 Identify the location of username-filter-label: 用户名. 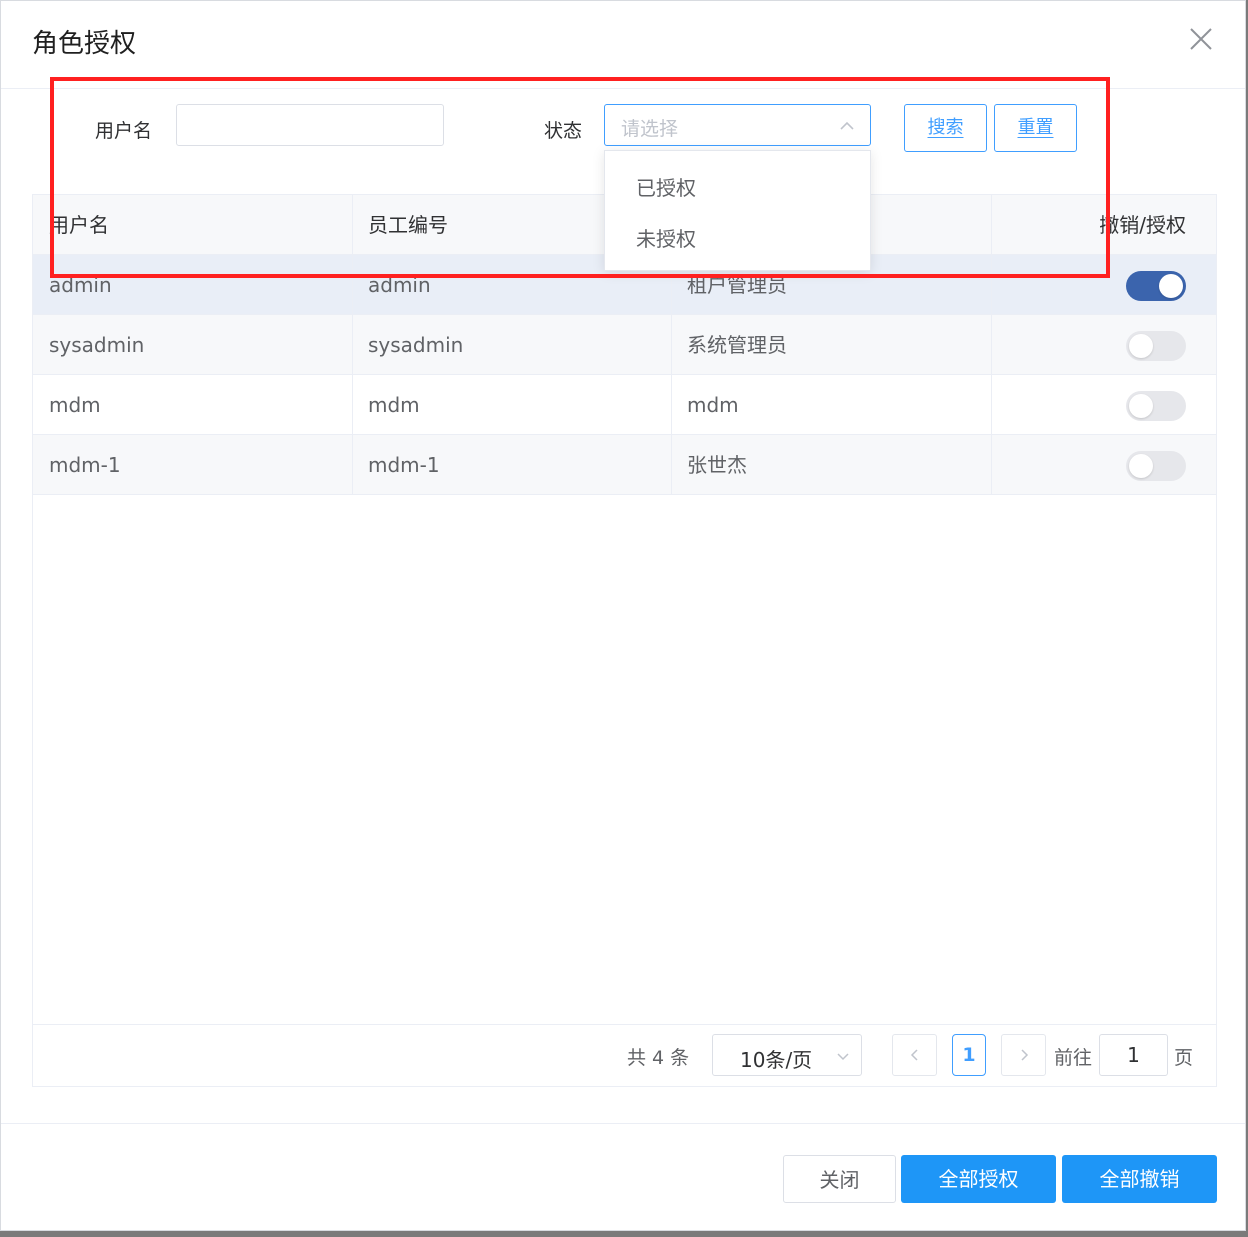
(124, 131).